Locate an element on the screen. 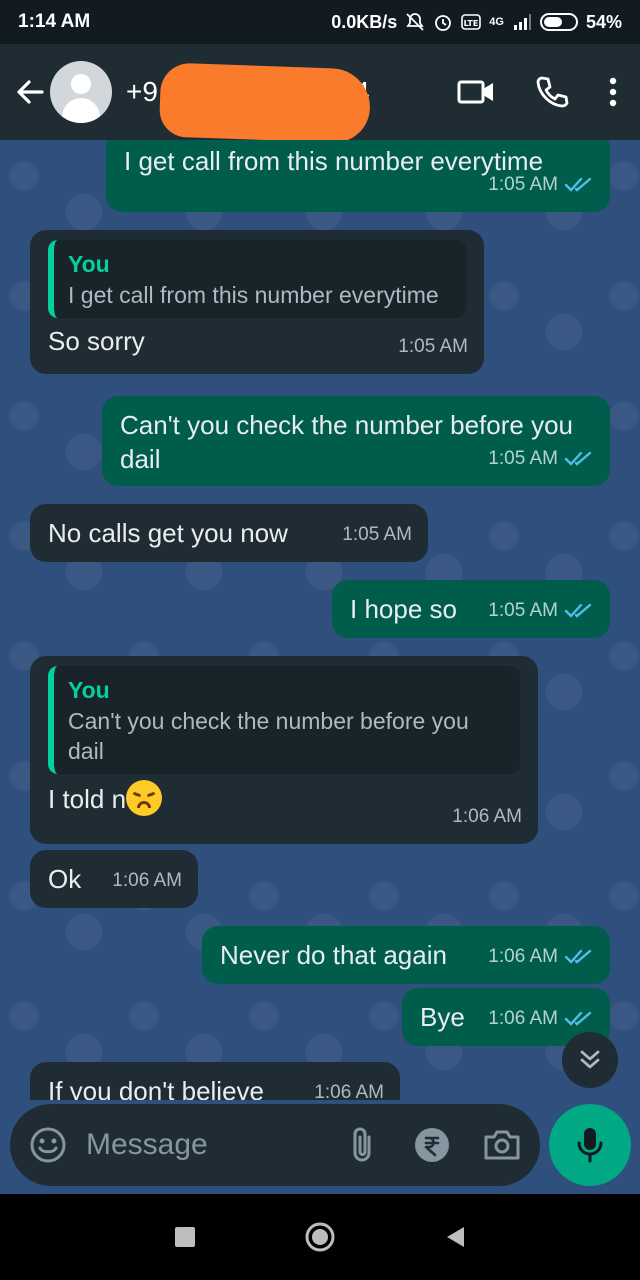  mute-icon is located at coordinates (415, 22).